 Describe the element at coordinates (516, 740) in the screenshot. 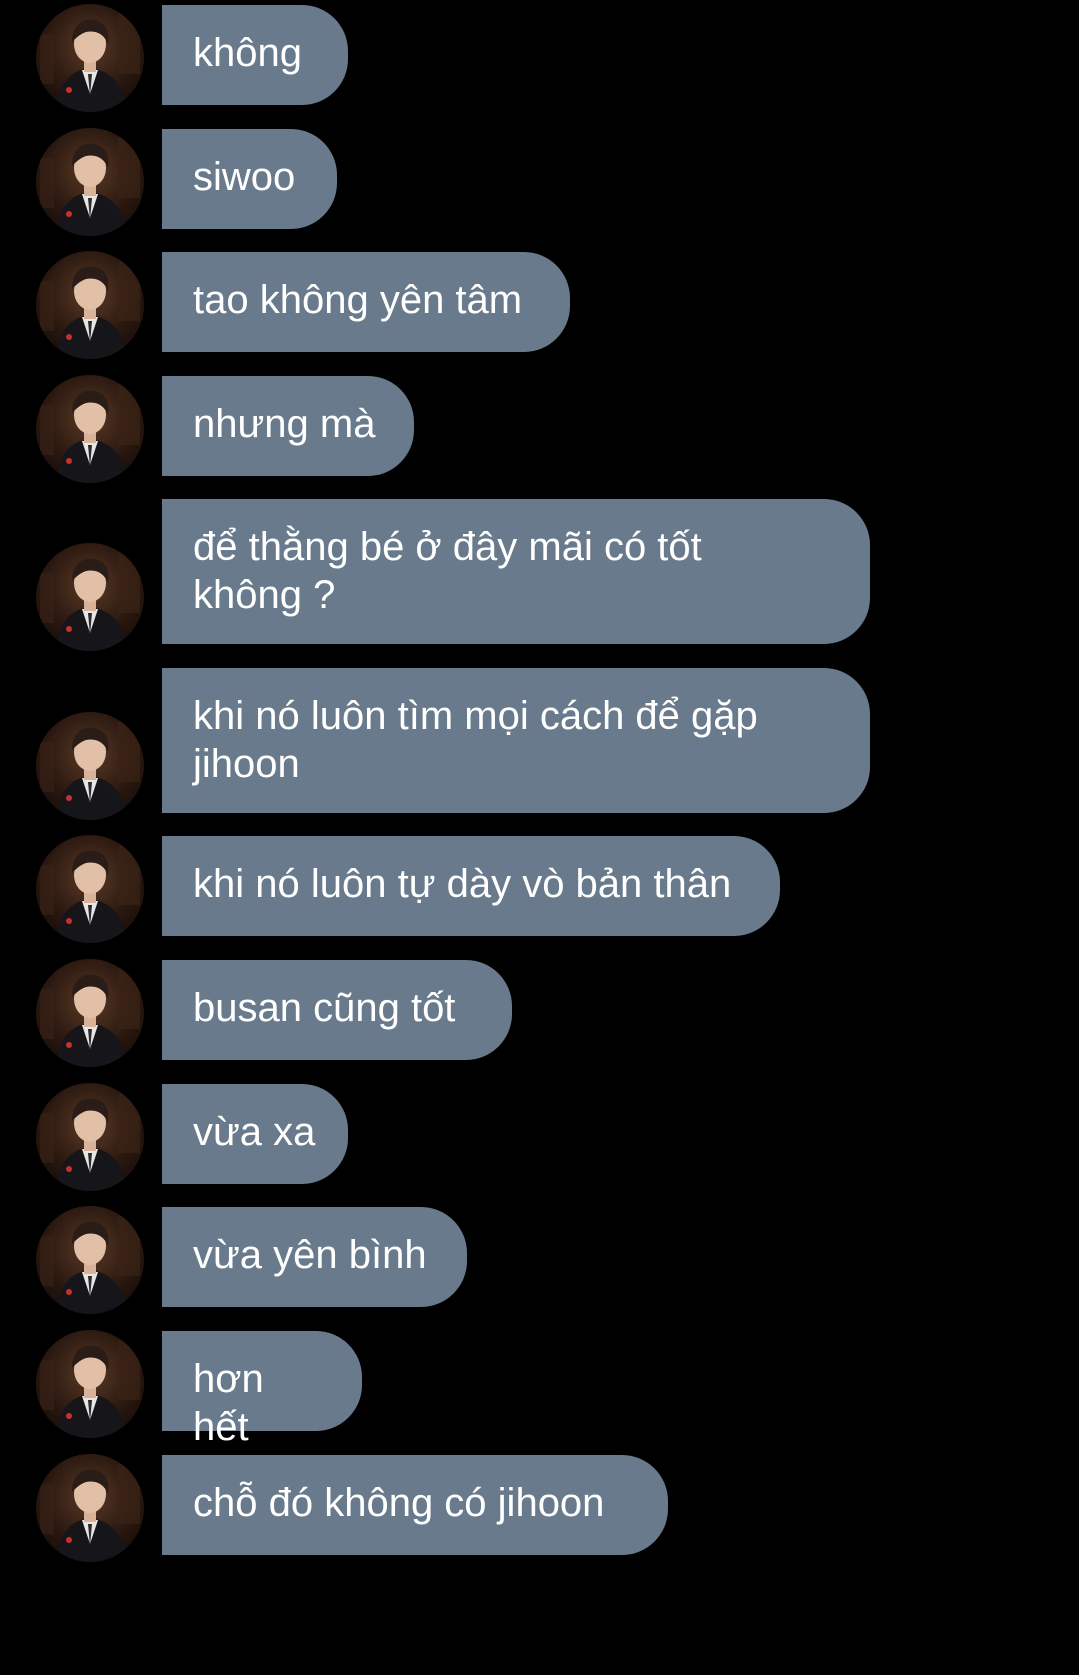

I see `message-bubble: khi nó luôn tìm mọi cách để gặp jihoon` at that location.